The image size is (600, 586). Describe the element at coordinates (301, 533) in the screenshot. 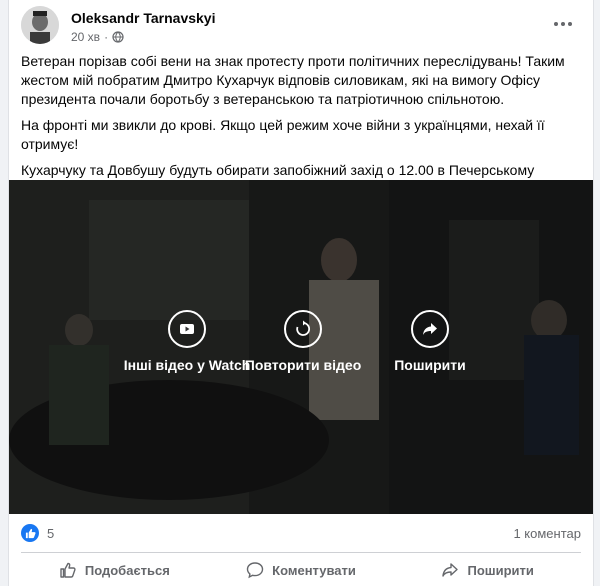

I see `post-stats: 5 1 коментар` at that location.